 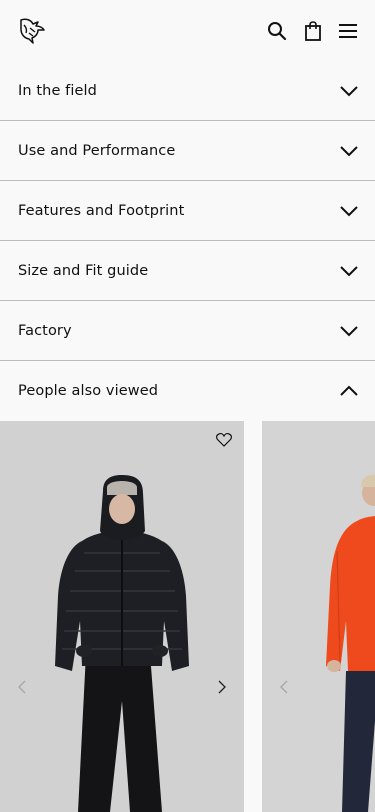 What do you see at coordinates (97, 150) in the screenshot?
I see `accordion-label: Use and Performance` at bounding box center [97, 150].